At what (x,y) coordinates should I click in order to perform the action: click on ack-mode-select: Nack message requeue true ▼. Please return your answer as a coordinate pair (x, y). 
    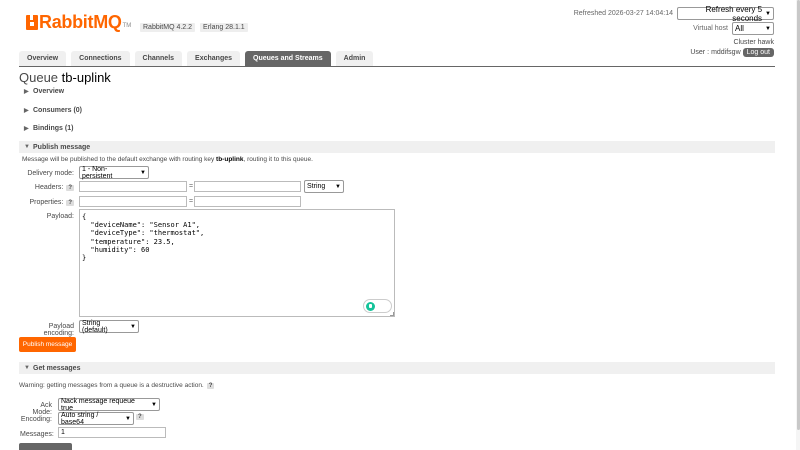
    Looking at the image, I should click on (109, 404).